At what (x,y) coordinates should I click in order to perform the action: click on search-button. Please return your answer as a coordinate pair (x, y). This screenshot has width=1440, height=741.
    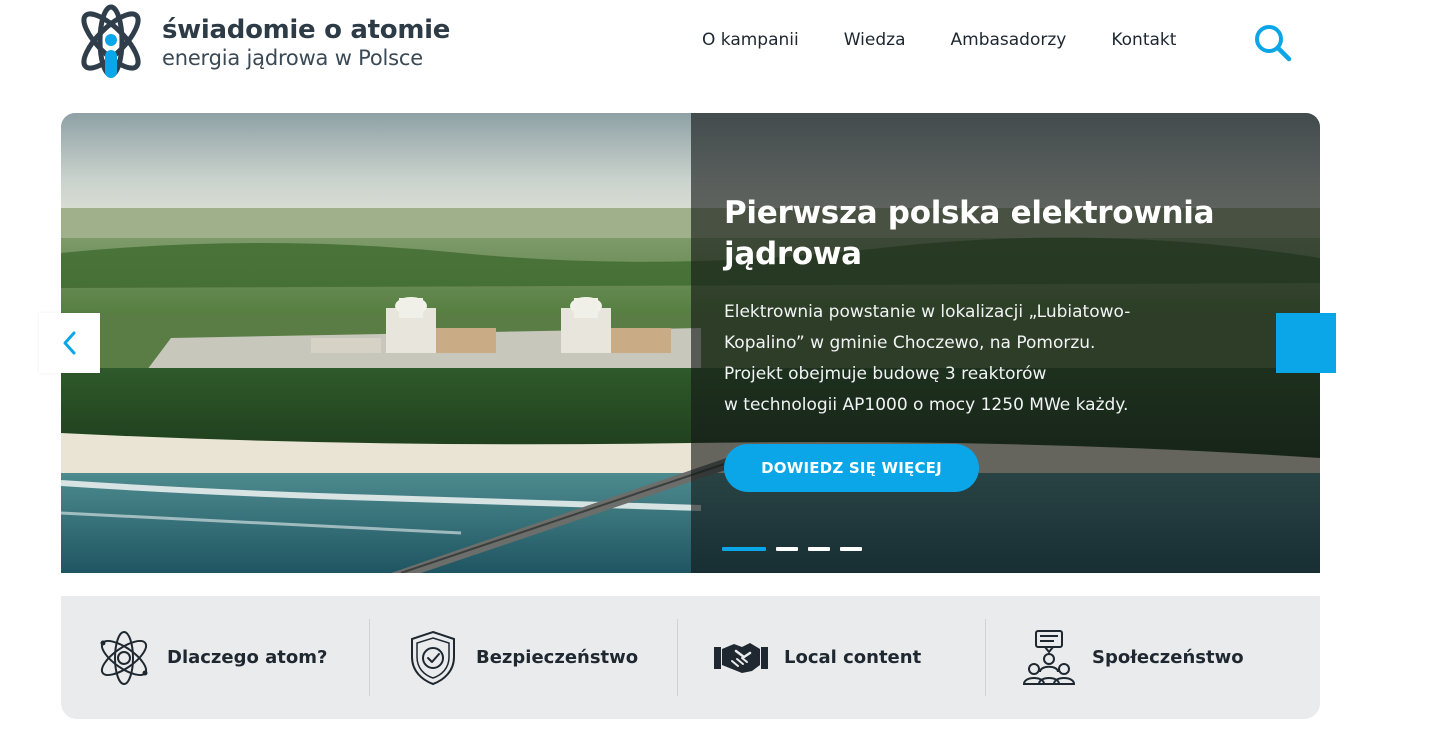
    Looking at the image, I should click on (1273, 43).